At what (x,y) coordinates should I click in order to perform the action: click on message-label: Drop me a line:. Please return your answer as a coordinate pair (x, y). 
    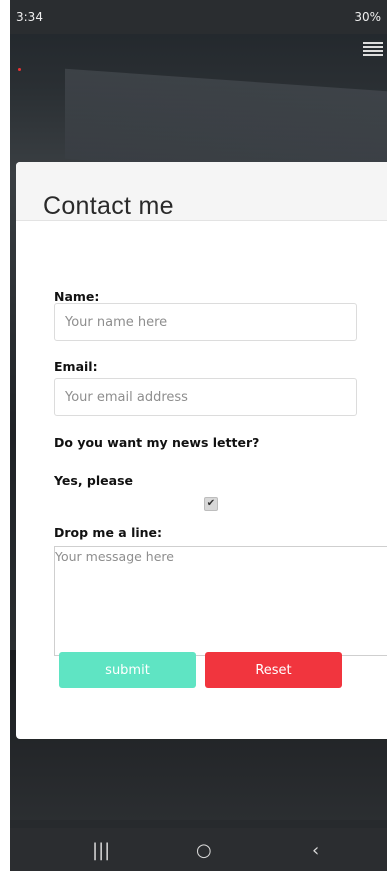
    Looking at the image, I should click on (108, 532).